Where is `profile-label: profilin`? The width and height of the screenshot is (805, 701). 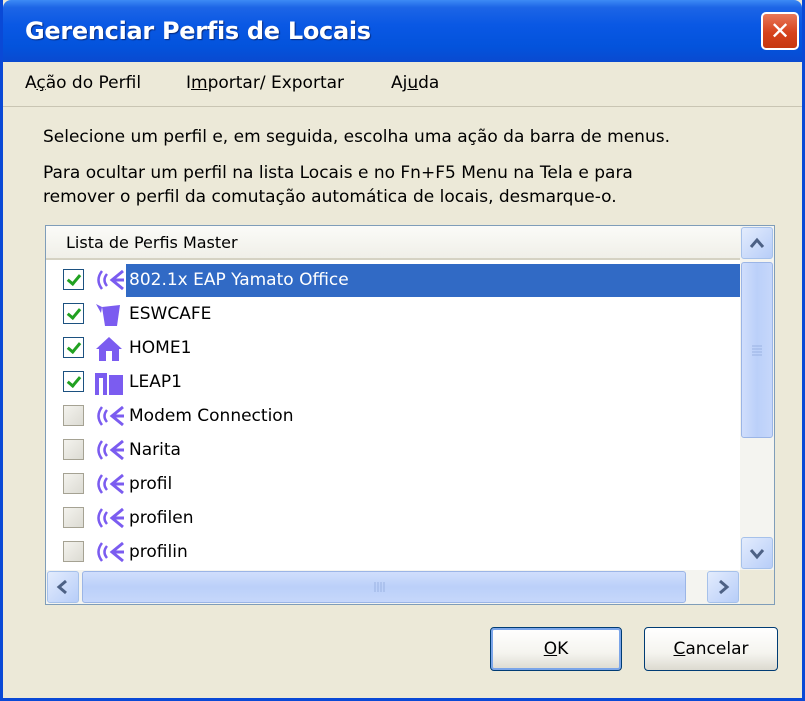 profile-label: profilin is located at coordinates (158, 552).